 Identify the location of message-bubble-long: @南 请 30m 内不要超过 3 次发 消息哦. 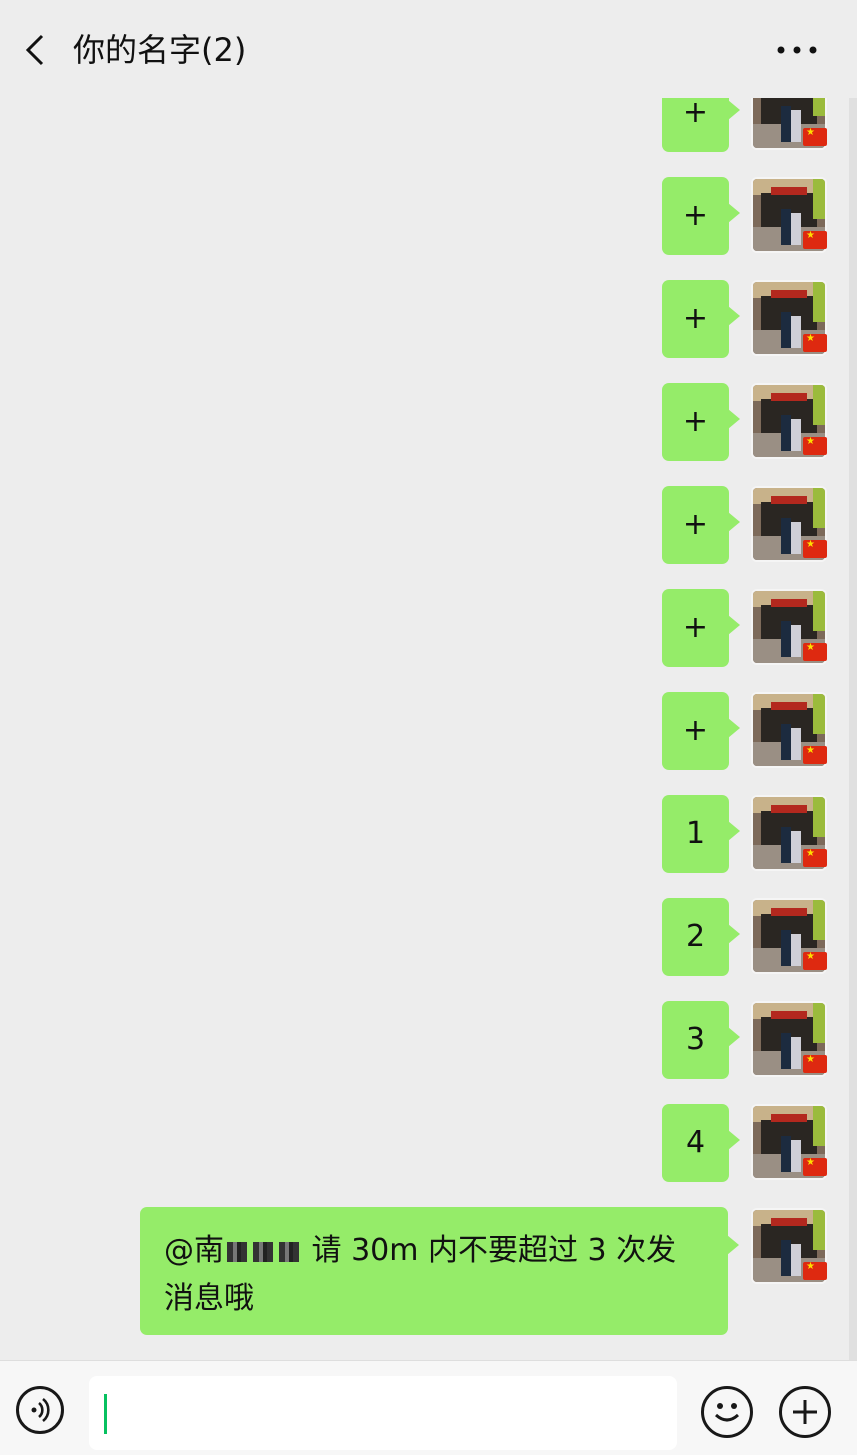
(439, 1271).